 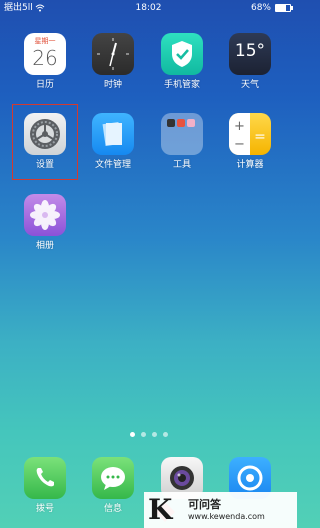 I want to click on watermark-logo: K 可问答 www.kewenda.com, so click(x=220, y=510).